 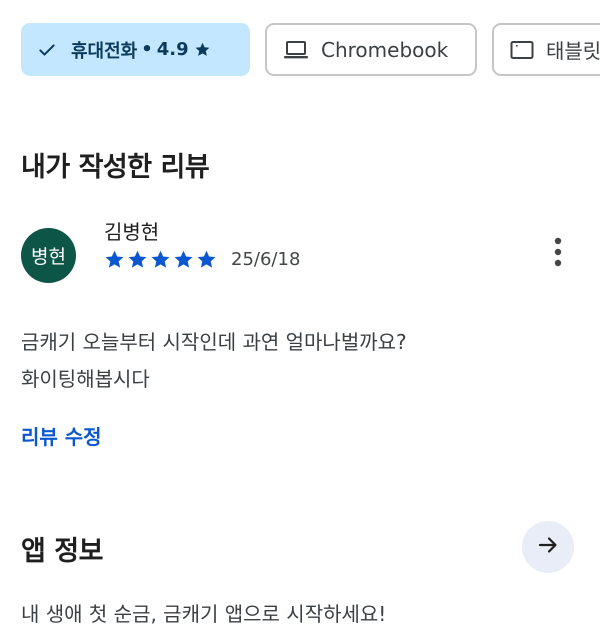 What do you see at coordinates (62, 551) in the screenshot?
I see `app-info-title: 앱 정보` at bounding box center [62, 551].